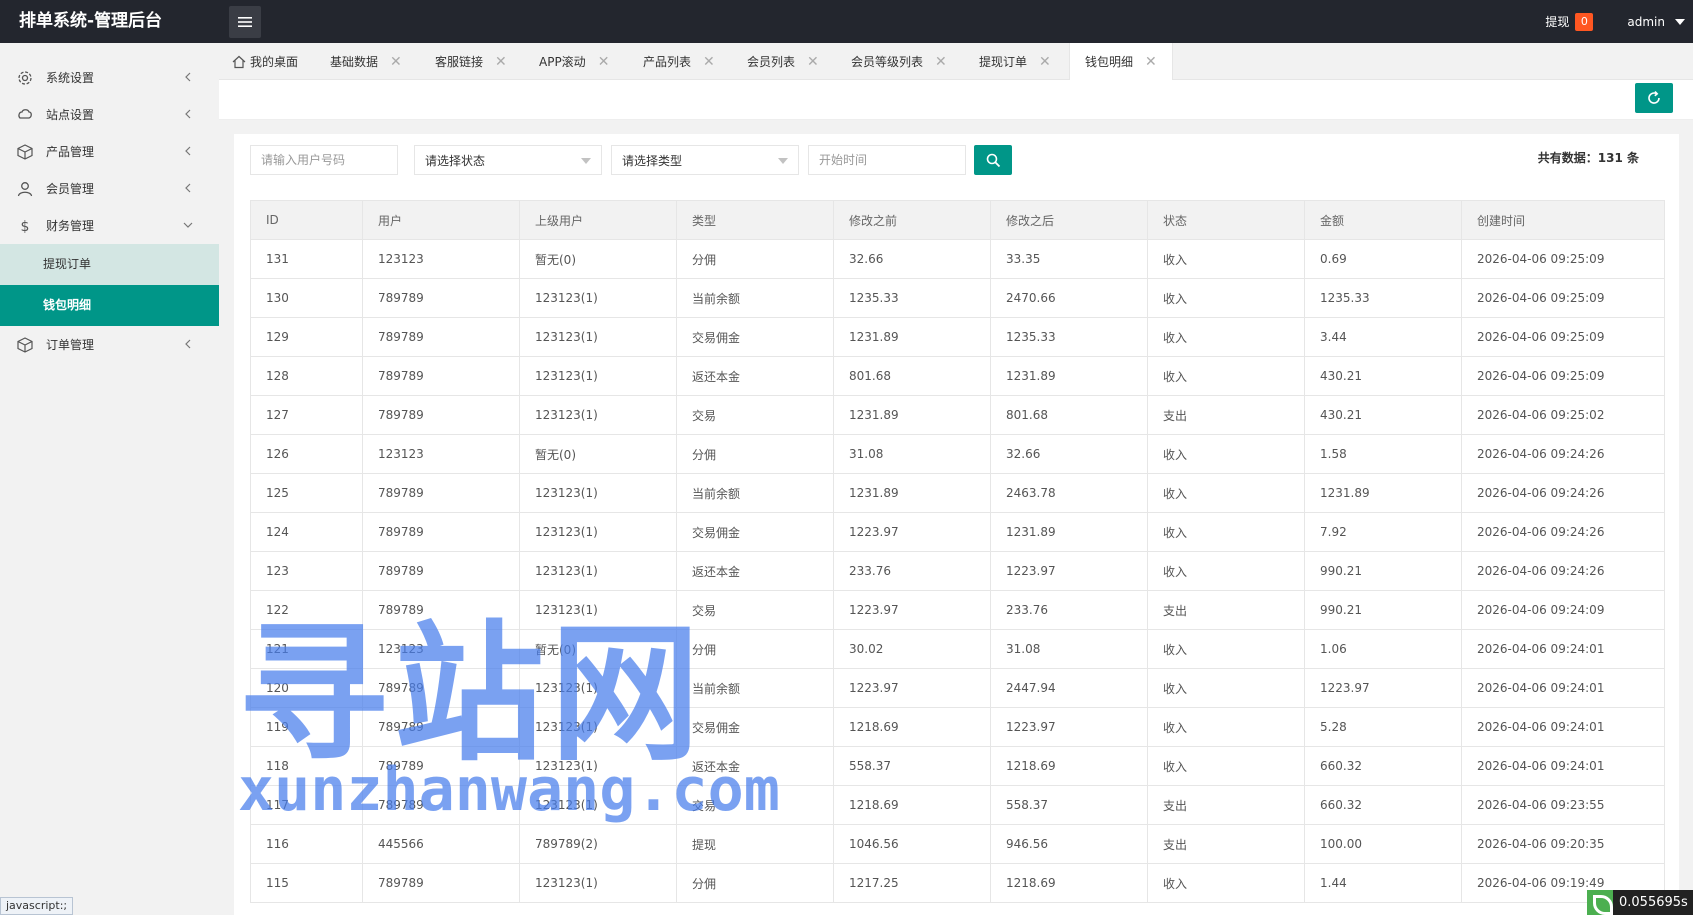 This screenshot has height=915, width=1693. I want to click on sidebar-item-finance-management: $ 财务管理, so click(109, 225).